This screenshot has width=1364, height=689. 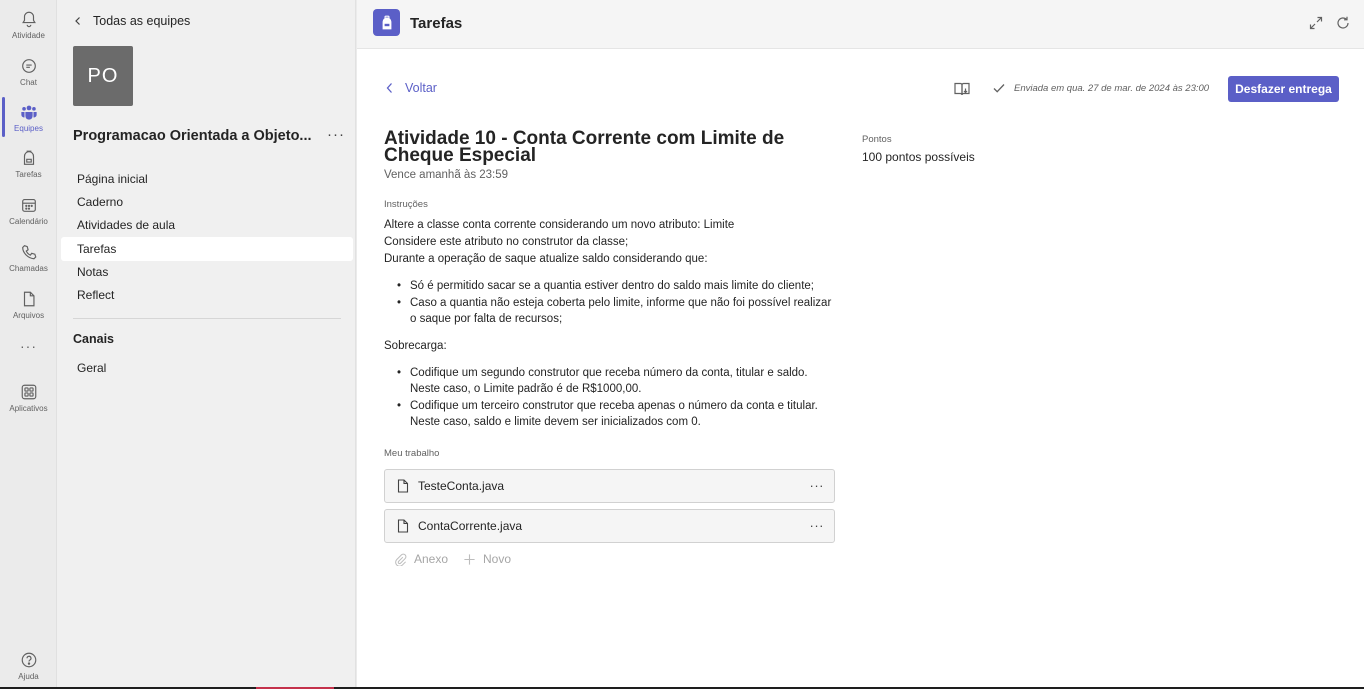 What do you see at coordinates (207, 368) in the screenshot?
I see `channel-item-general: Geral` at bounding box center [207, 368].